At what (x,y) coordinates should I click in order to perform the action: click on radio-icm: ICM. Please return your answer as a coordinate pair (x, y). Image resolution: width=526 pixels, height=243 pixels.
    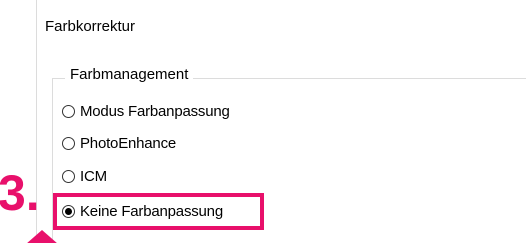
    Looking at the image, I should click on (84, 176).